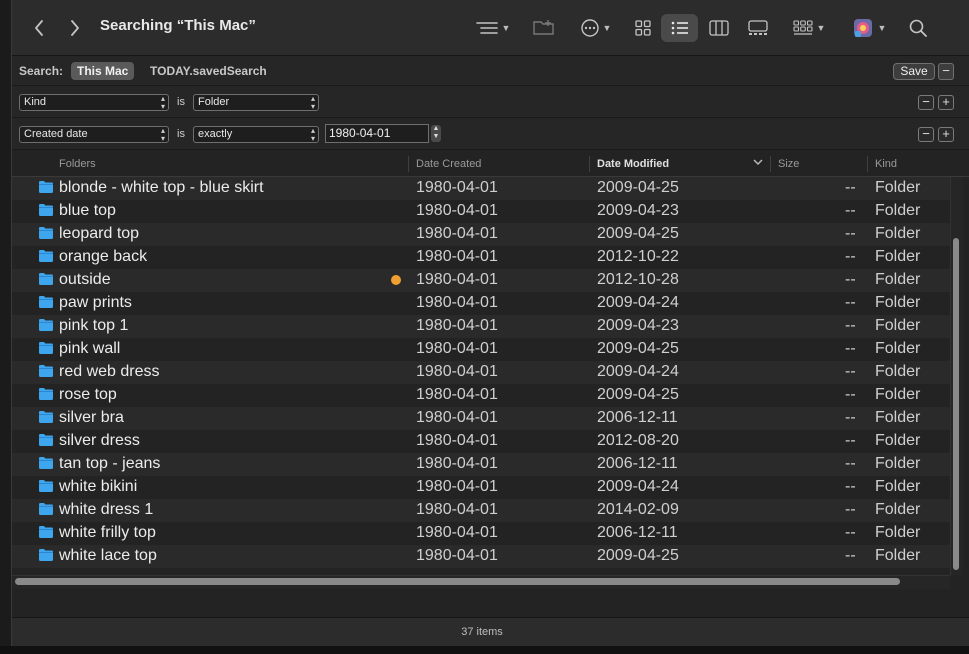 Image resolution: width=969 pixels, height=654 pixels. I want to click on table-row: leopard top 1980-04-01 2009-04-25 -- Folder, so click(481, 234).